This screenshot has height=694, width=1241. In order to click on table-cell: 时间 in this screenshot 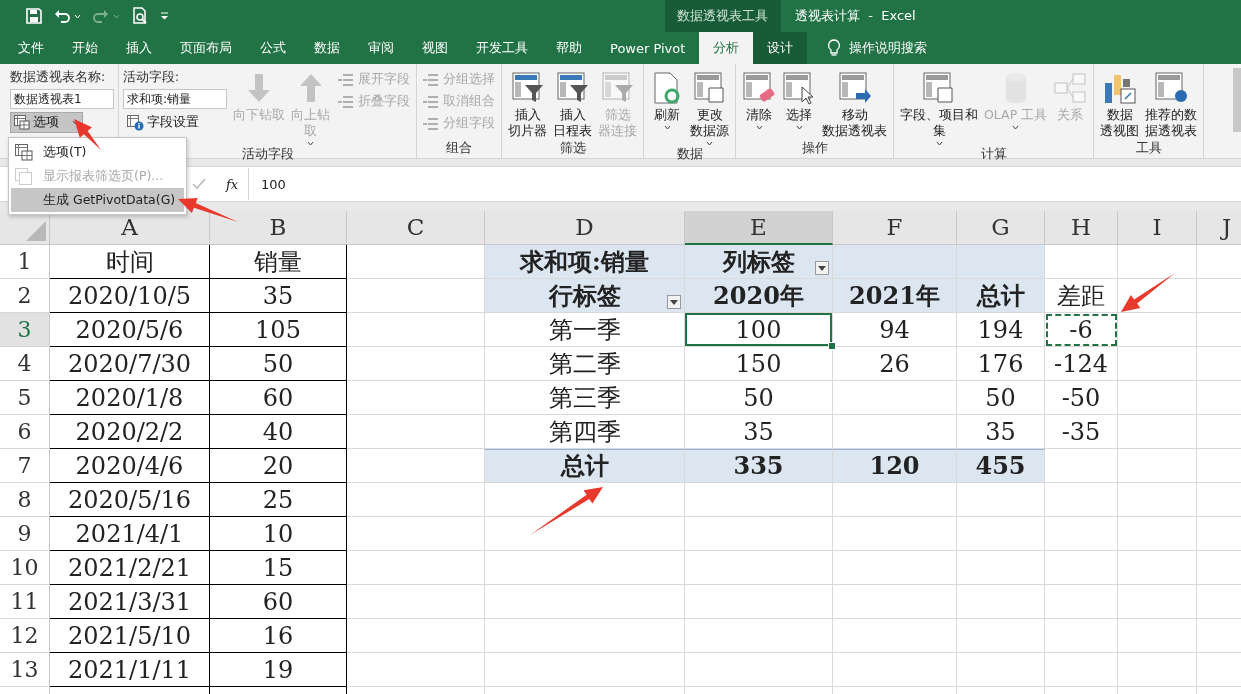, I will do `click(130, 262)`.